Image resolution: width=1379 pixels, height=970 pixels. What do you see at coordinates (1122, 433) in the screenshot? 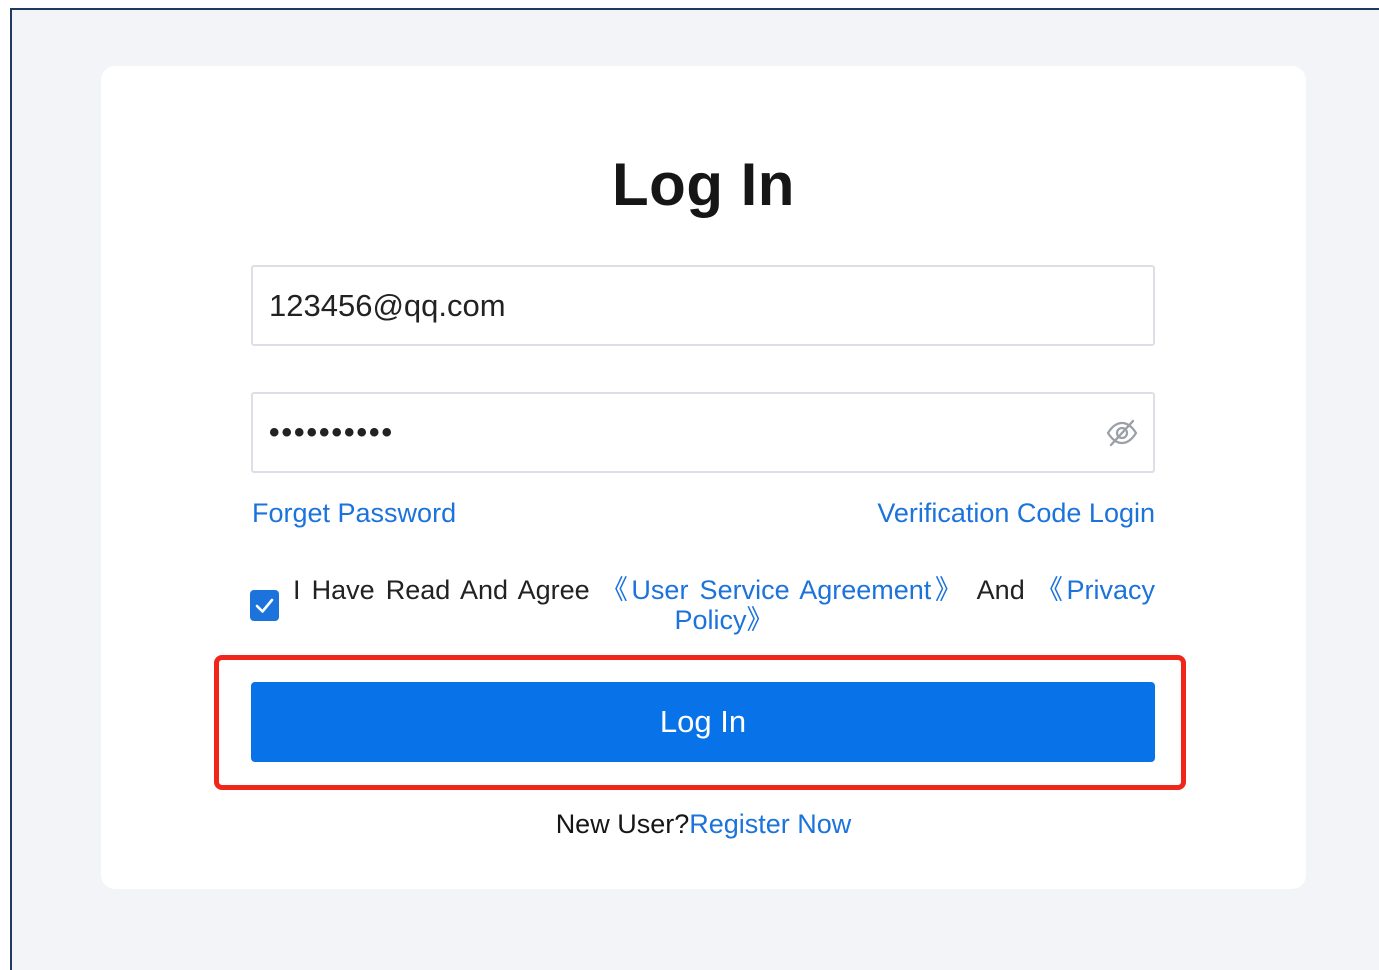
I see `eye-off-icon` at bounding box center [1122, 433].